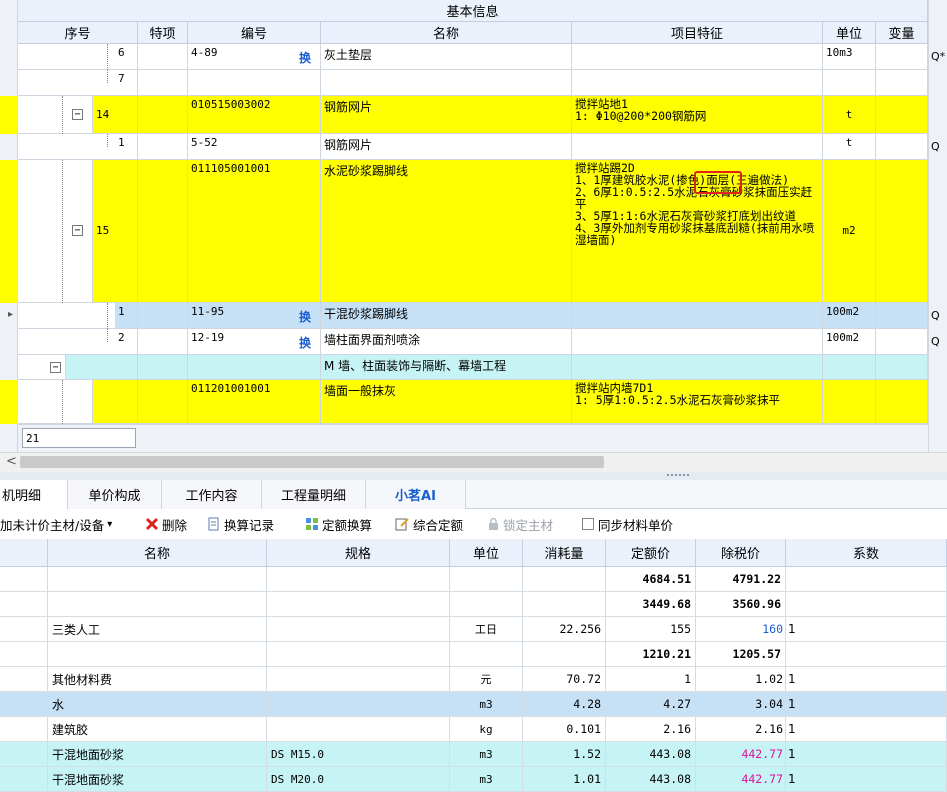 The image size is (947, 792). I want to click on feature-cell: 搅拌站内墙7D1 1: 5厚1:0.5:2.5水泥石灰膏砂浆抹平, so click(697, 402).